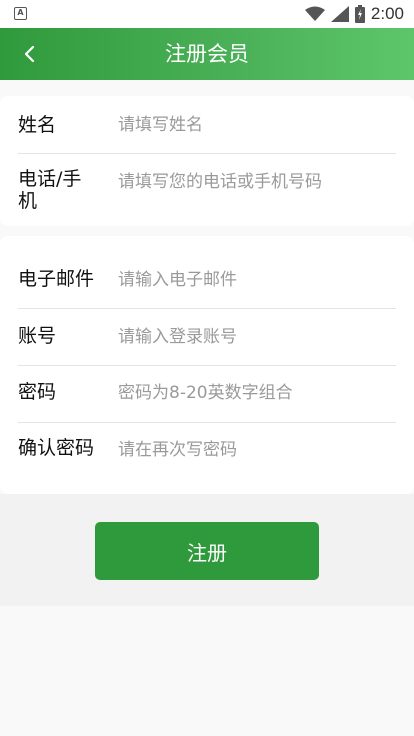  I want to click on name-label: 姓名, so click(37, 125).